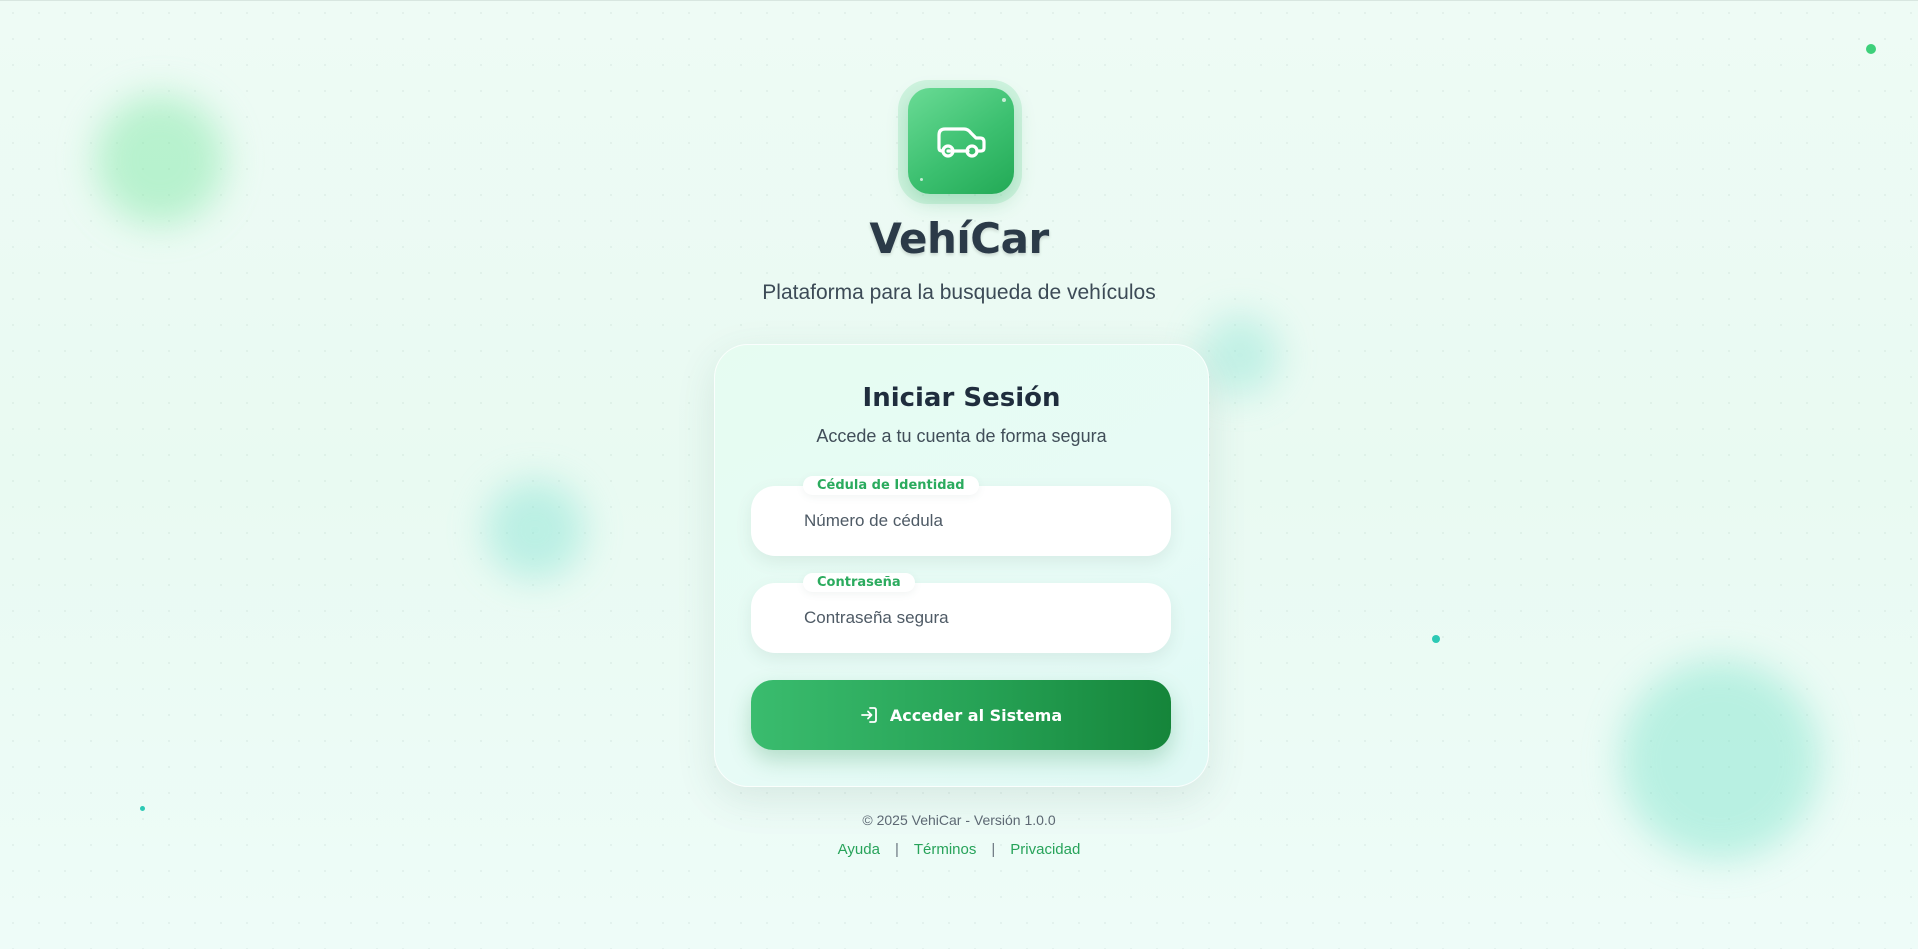  What do you see at coordinates (959, 820) in the screenshot?
I see `footer-copyright: © 2025 VehiCar - Versión 1.0.0` at bounding box center [959, 820].